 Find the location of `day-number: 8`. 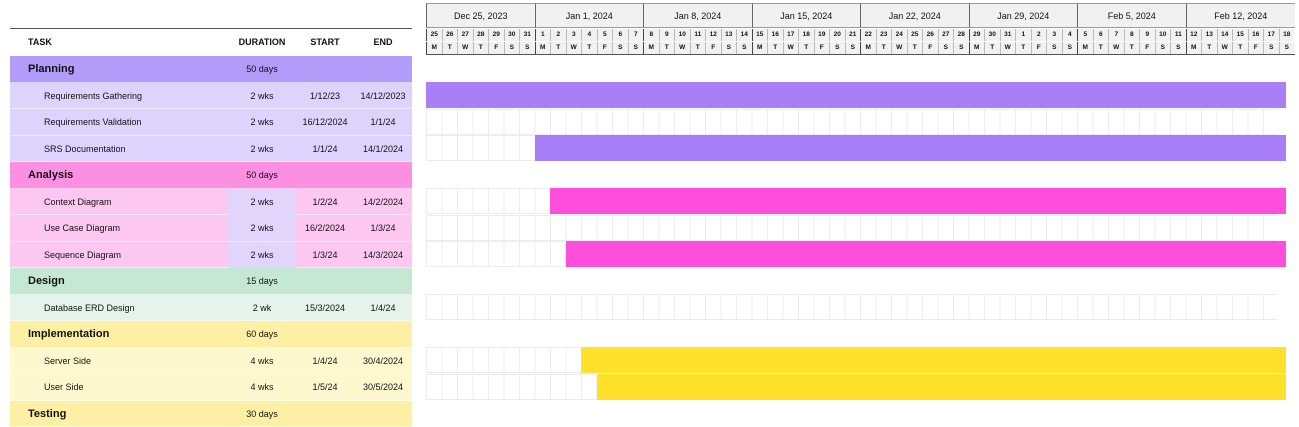

day-number: 8 is located at coordinates (651, 35).